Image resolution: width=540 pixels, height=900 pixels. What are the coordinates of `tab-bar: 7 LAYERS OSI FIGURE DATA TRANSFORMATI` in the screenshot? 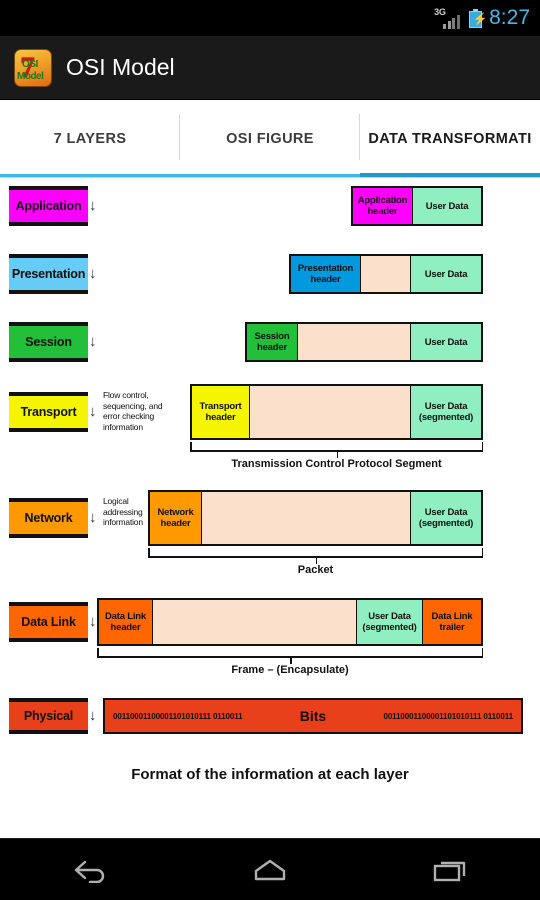 It's located at (270, 139).